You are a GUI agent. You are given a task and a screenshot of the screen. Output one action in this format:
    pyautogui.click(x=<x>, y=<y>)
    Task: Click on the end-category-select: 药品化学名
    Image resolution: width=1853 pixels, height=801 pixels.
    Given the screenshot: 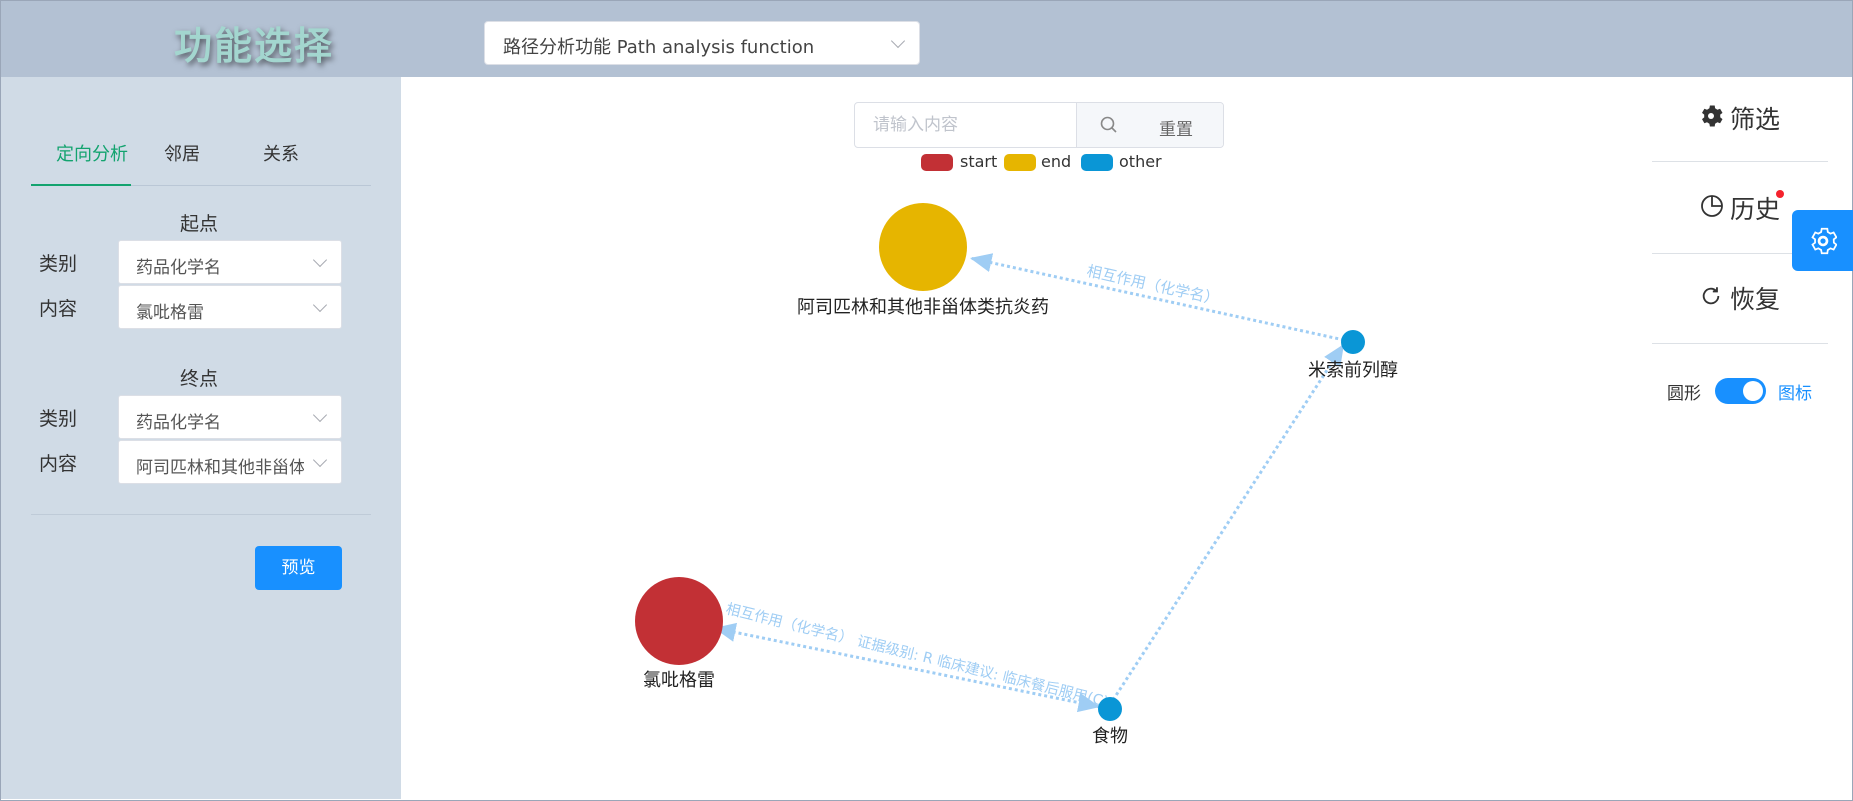 What is the action you would take?
    pyautogui.click(x=230, y=417)
    